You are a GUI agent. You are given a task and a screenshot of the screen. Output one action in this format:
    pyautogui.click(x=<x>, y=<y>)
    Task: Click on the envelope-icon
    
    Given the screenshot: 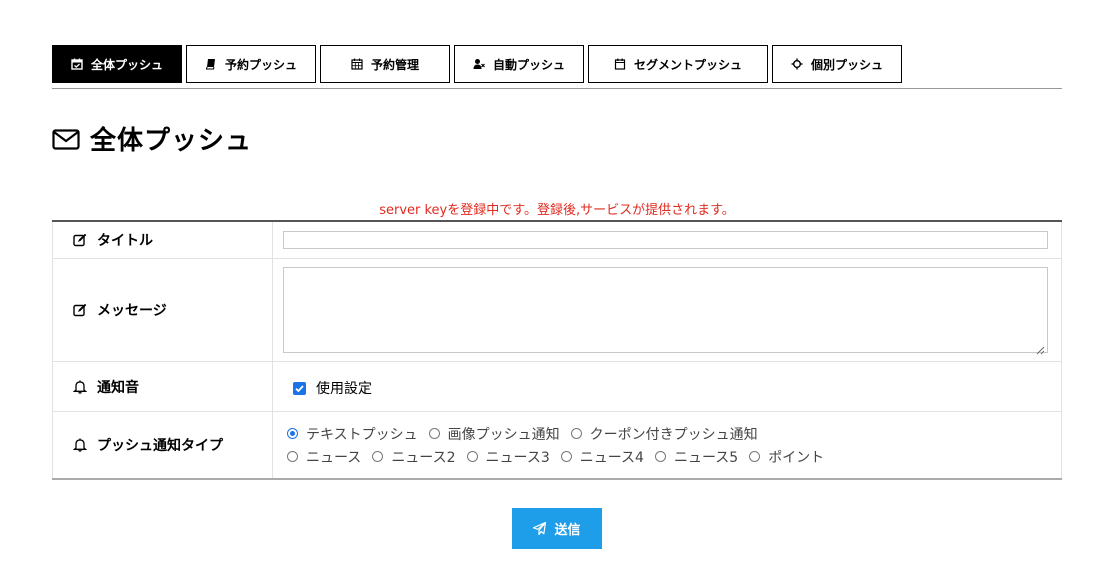 What is the action you would take?
    pyautogui.click(x=66, y=139)
    